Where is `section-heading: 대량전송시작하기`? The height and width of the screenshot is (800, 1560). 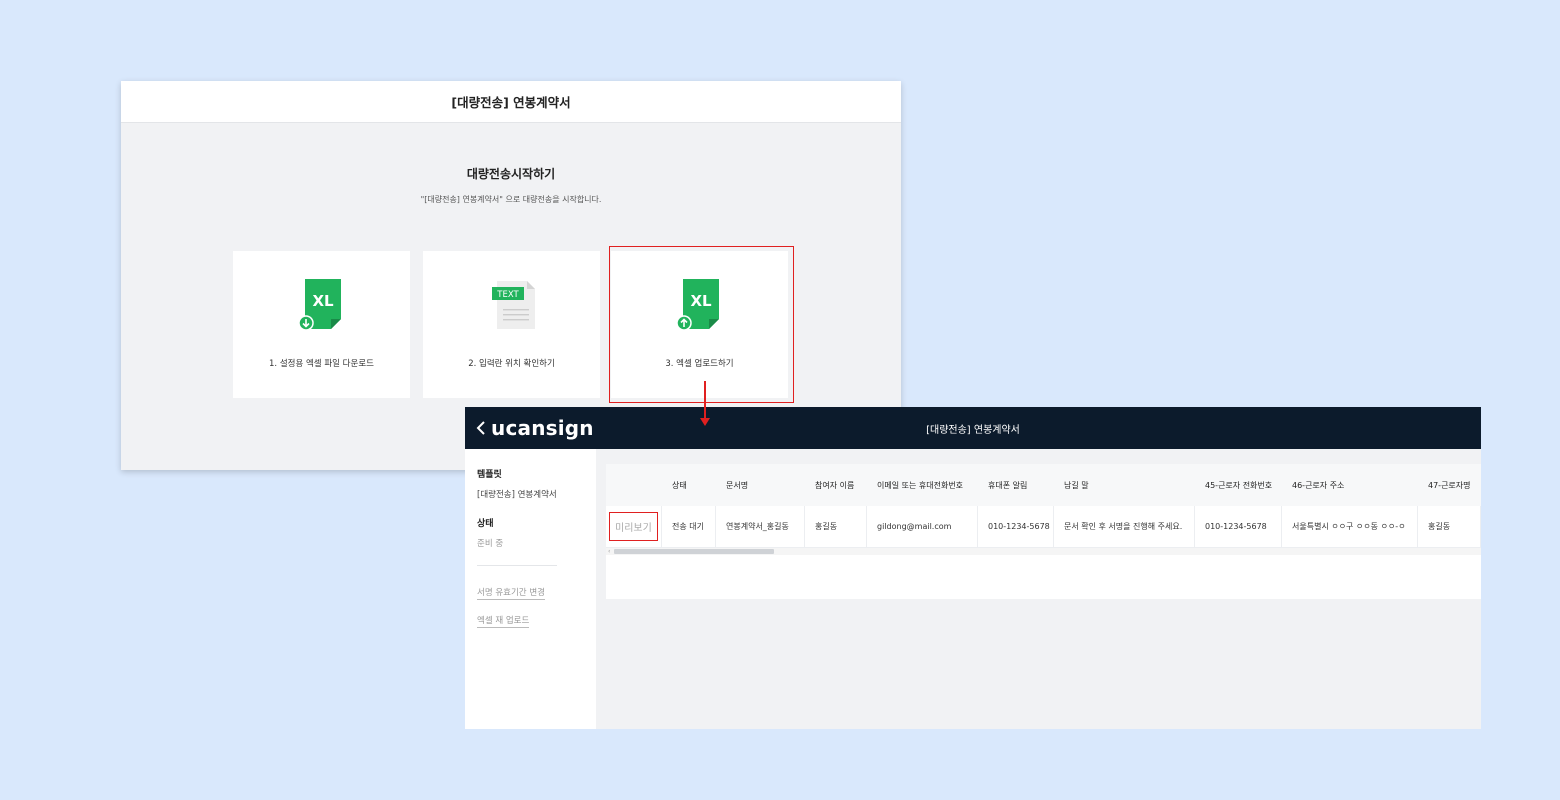
section-heading: 대량전송시작하기 is located at coordinates (511, 174).